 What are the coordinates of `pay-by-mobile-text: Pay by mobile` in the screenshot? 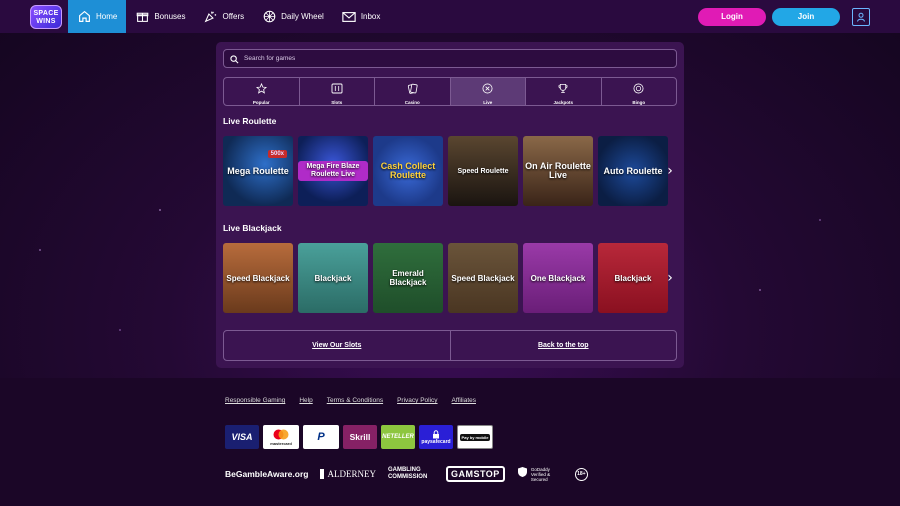 It's located at (475, 437).